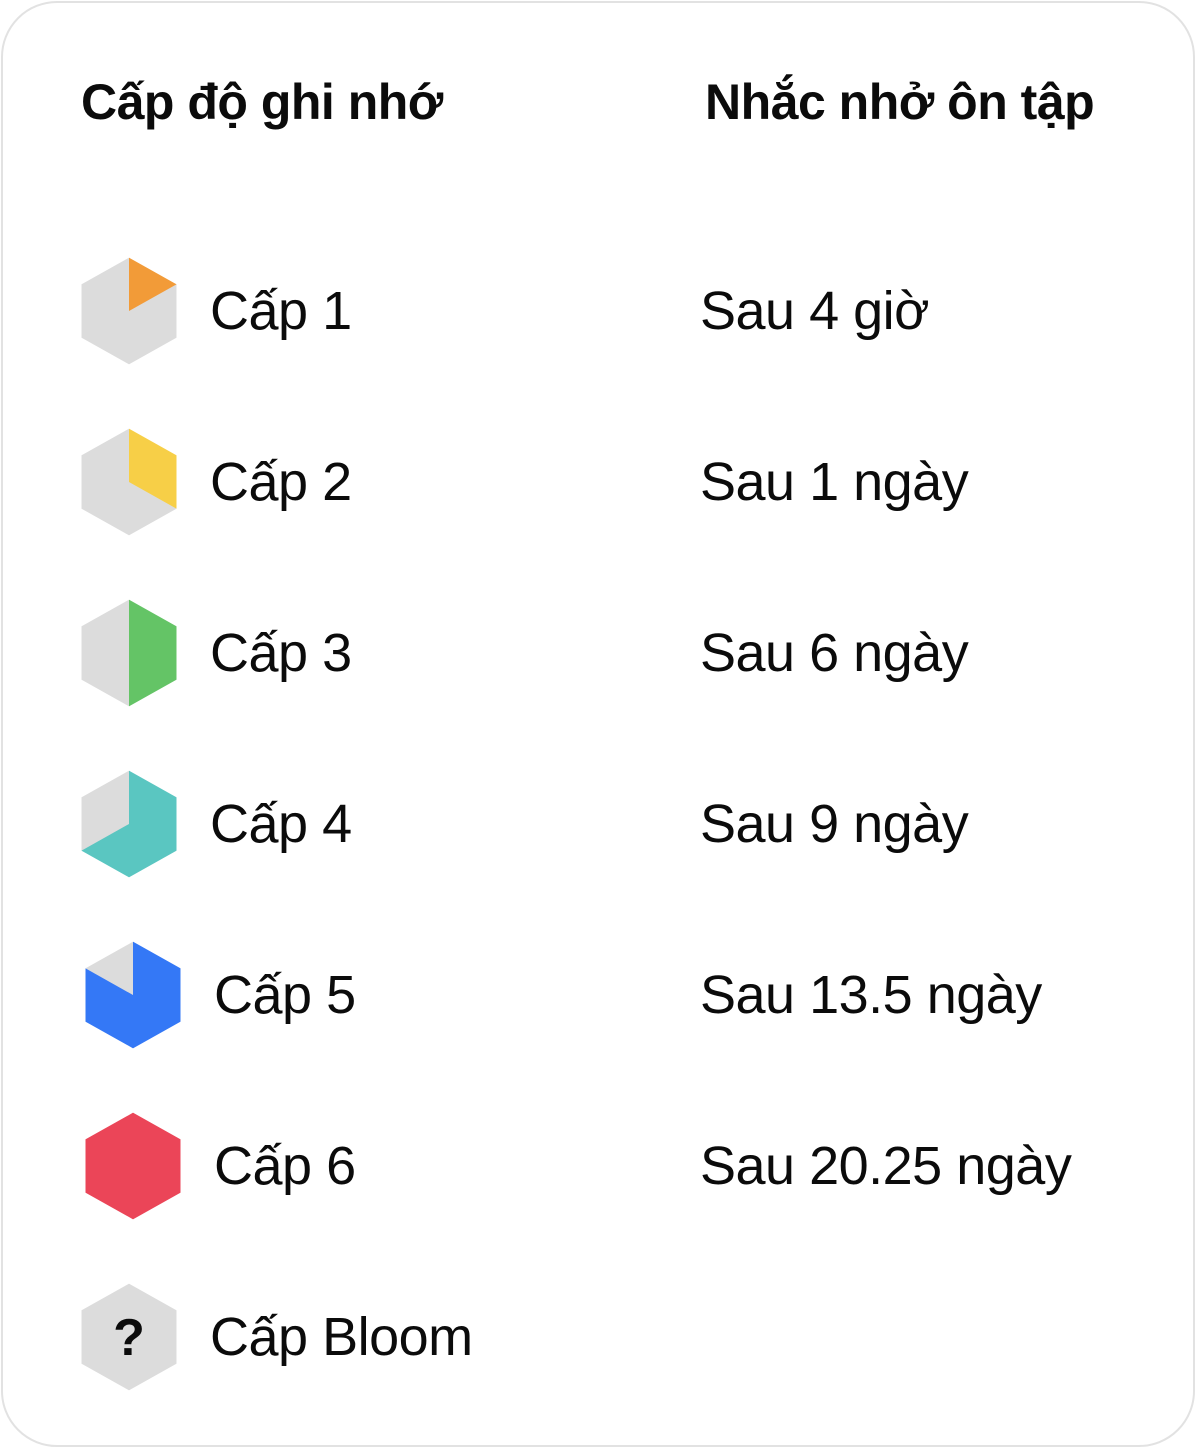 The width and height of the screenshot is (1200, 1452). I want to click on level-1-hexagon-icon, so click(129, 311).